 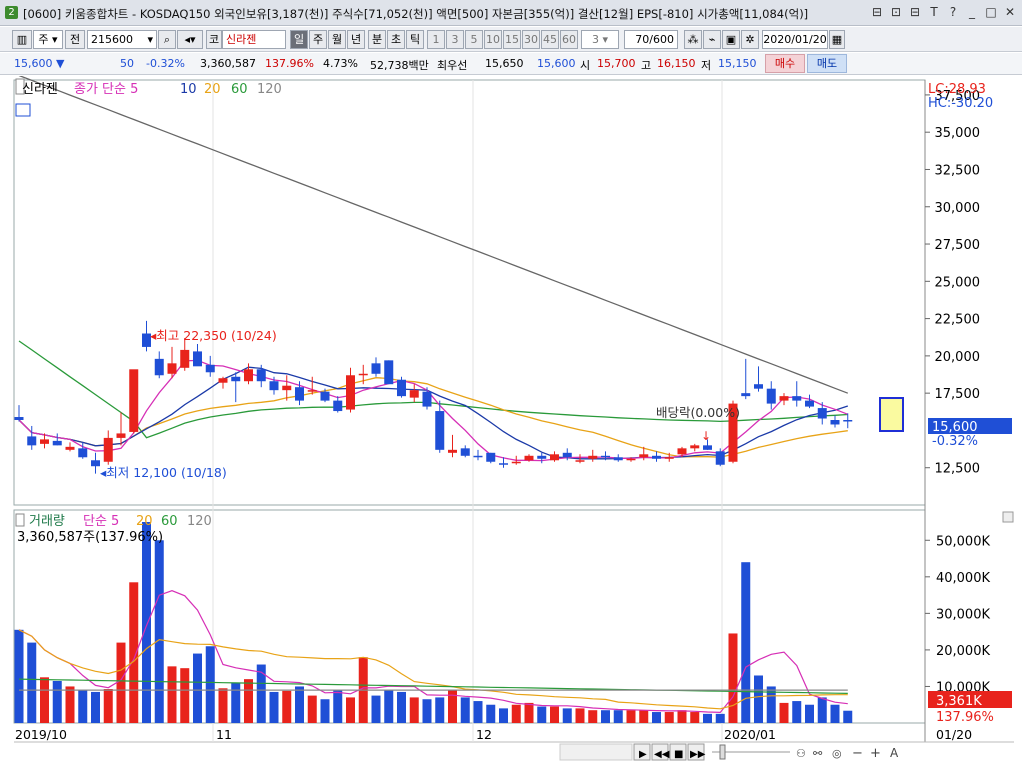 I want to click on stock-name-field: 신라젠, so click(x=254, y=39).